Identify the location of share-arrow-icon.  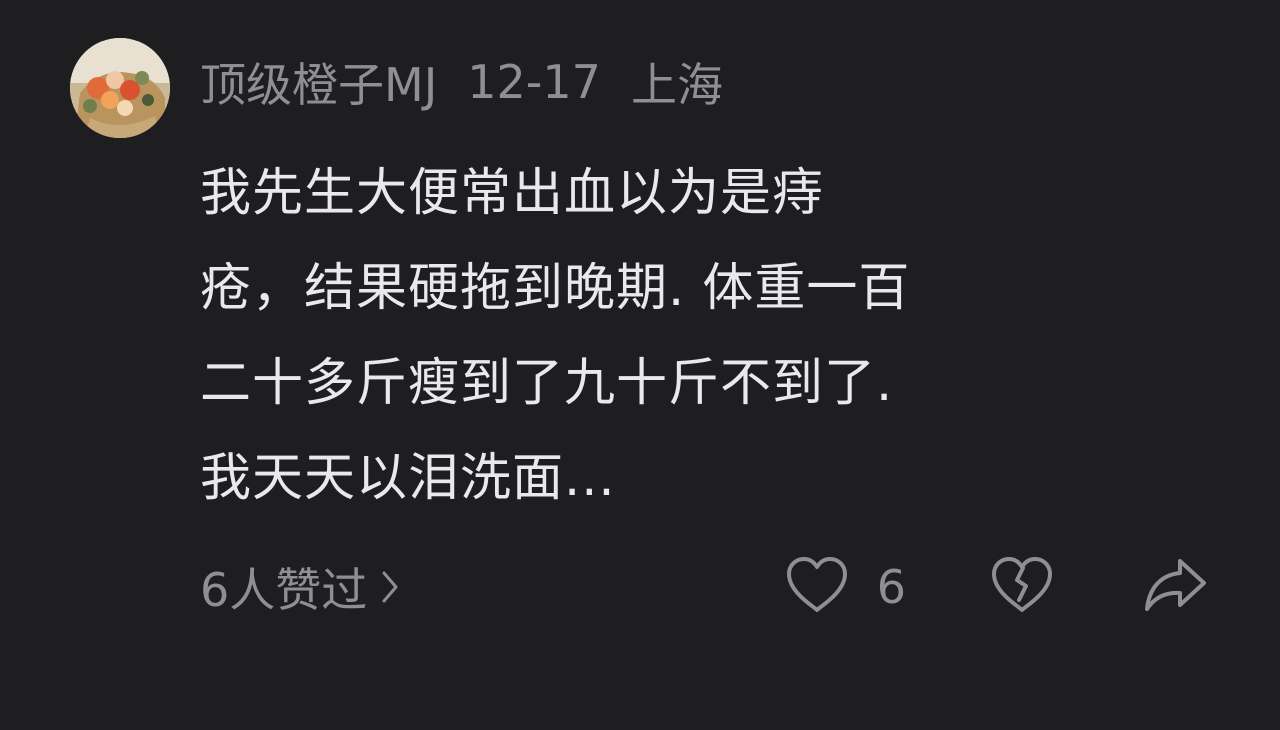
(1176, 587).